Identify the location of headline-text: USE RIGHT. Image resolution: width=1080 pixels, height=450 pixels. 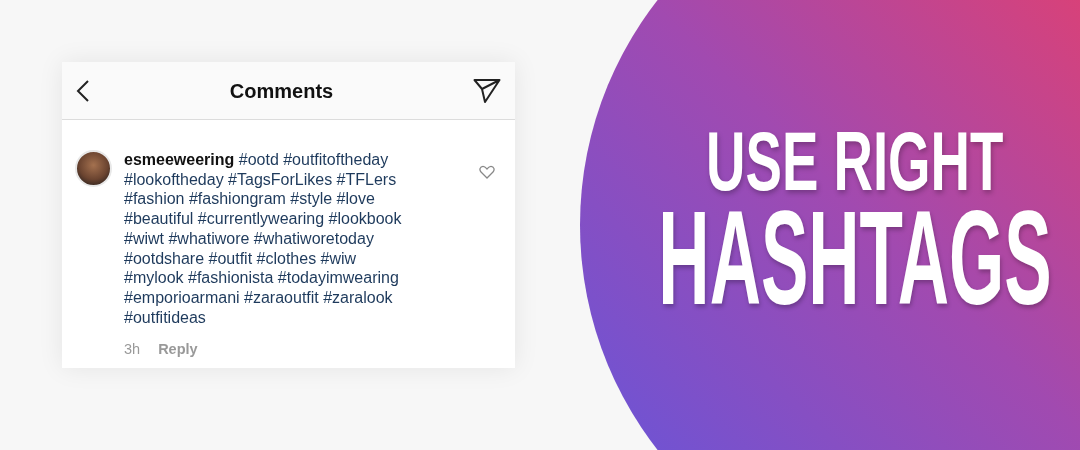
(855, 161).